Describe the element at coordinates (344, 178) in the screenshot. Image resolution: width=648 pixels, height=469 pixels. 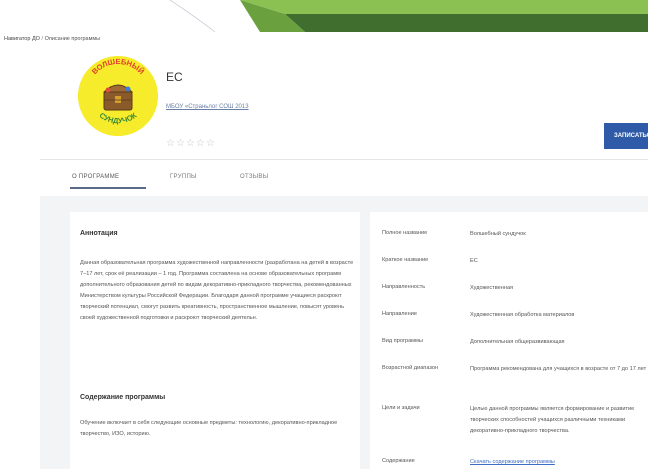
I see `tab-bar` at that location.